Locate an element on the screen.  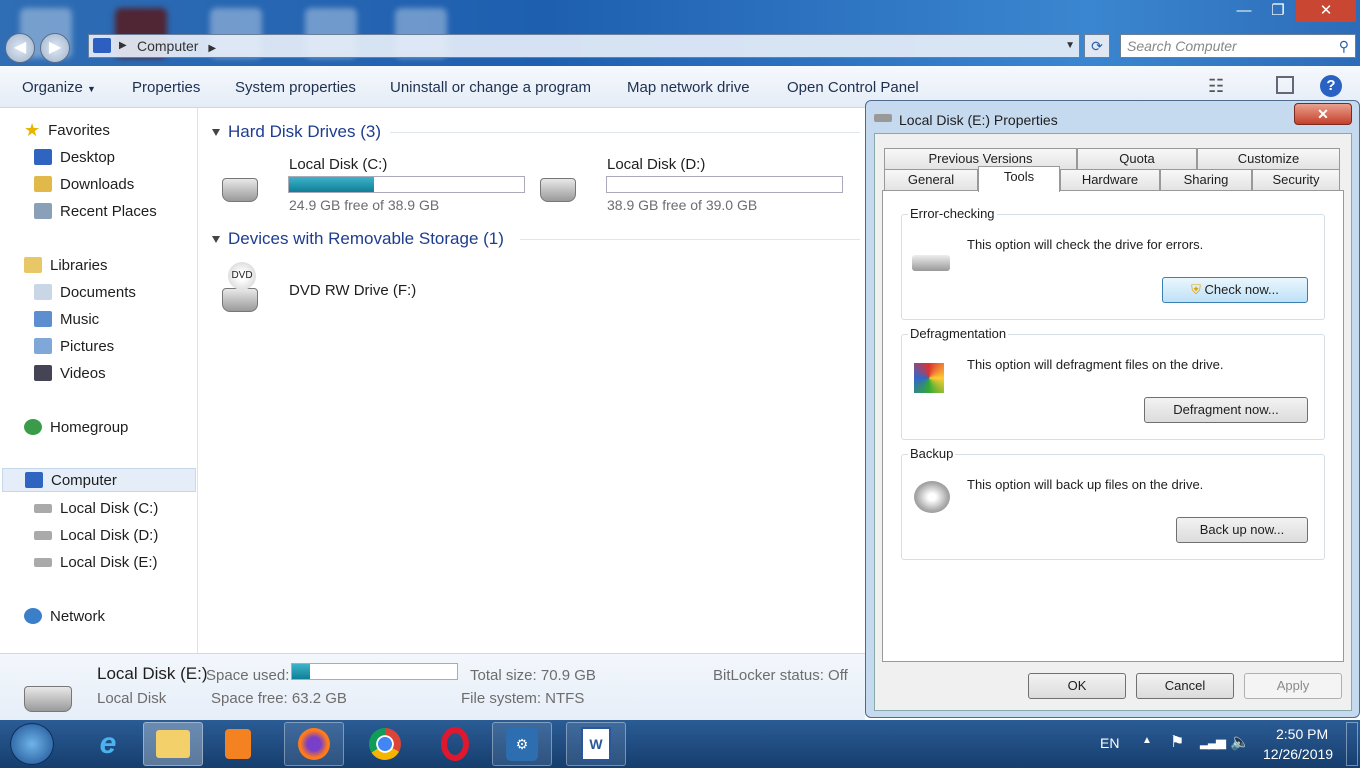
cancel-button: Cancel is located at coordinates (1185, 686).